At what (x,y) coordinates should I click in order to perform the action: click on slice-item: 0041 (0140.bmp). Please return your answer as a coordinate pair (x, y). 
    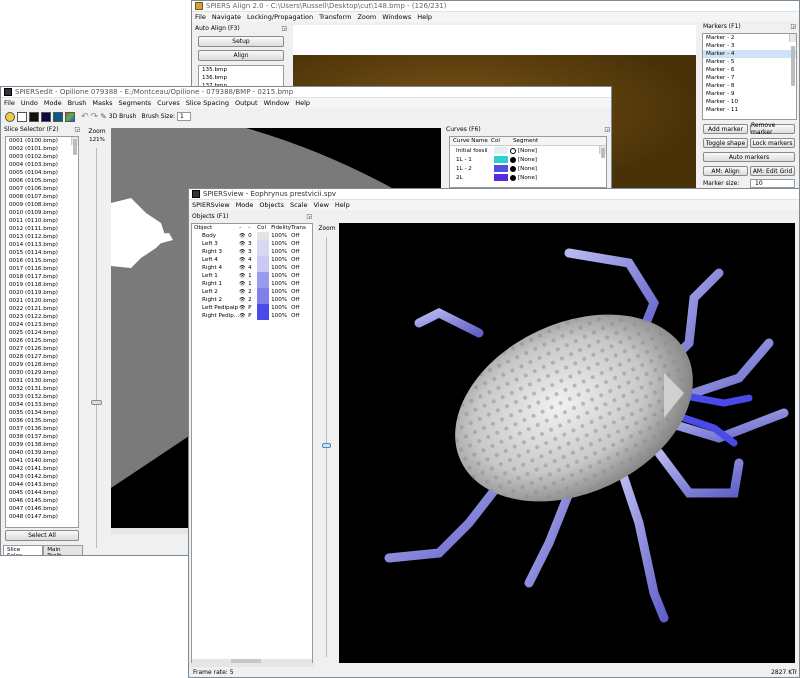
    Looking at the image, I should click on (42, 461).